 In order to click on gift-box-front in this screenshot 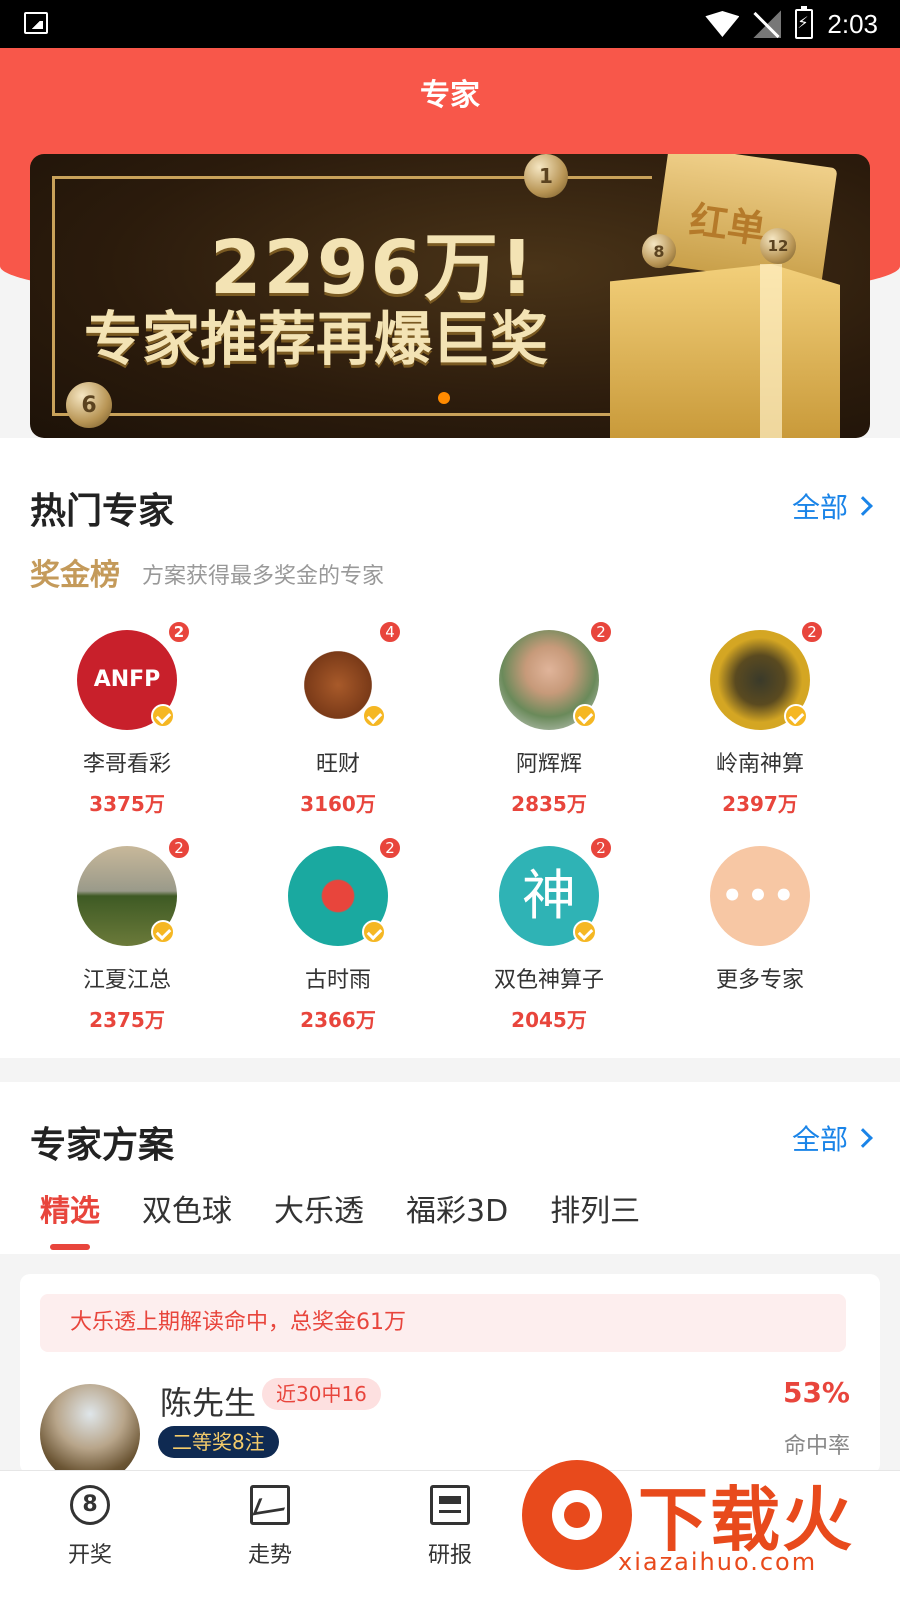, I will do `click(725, 351)`.